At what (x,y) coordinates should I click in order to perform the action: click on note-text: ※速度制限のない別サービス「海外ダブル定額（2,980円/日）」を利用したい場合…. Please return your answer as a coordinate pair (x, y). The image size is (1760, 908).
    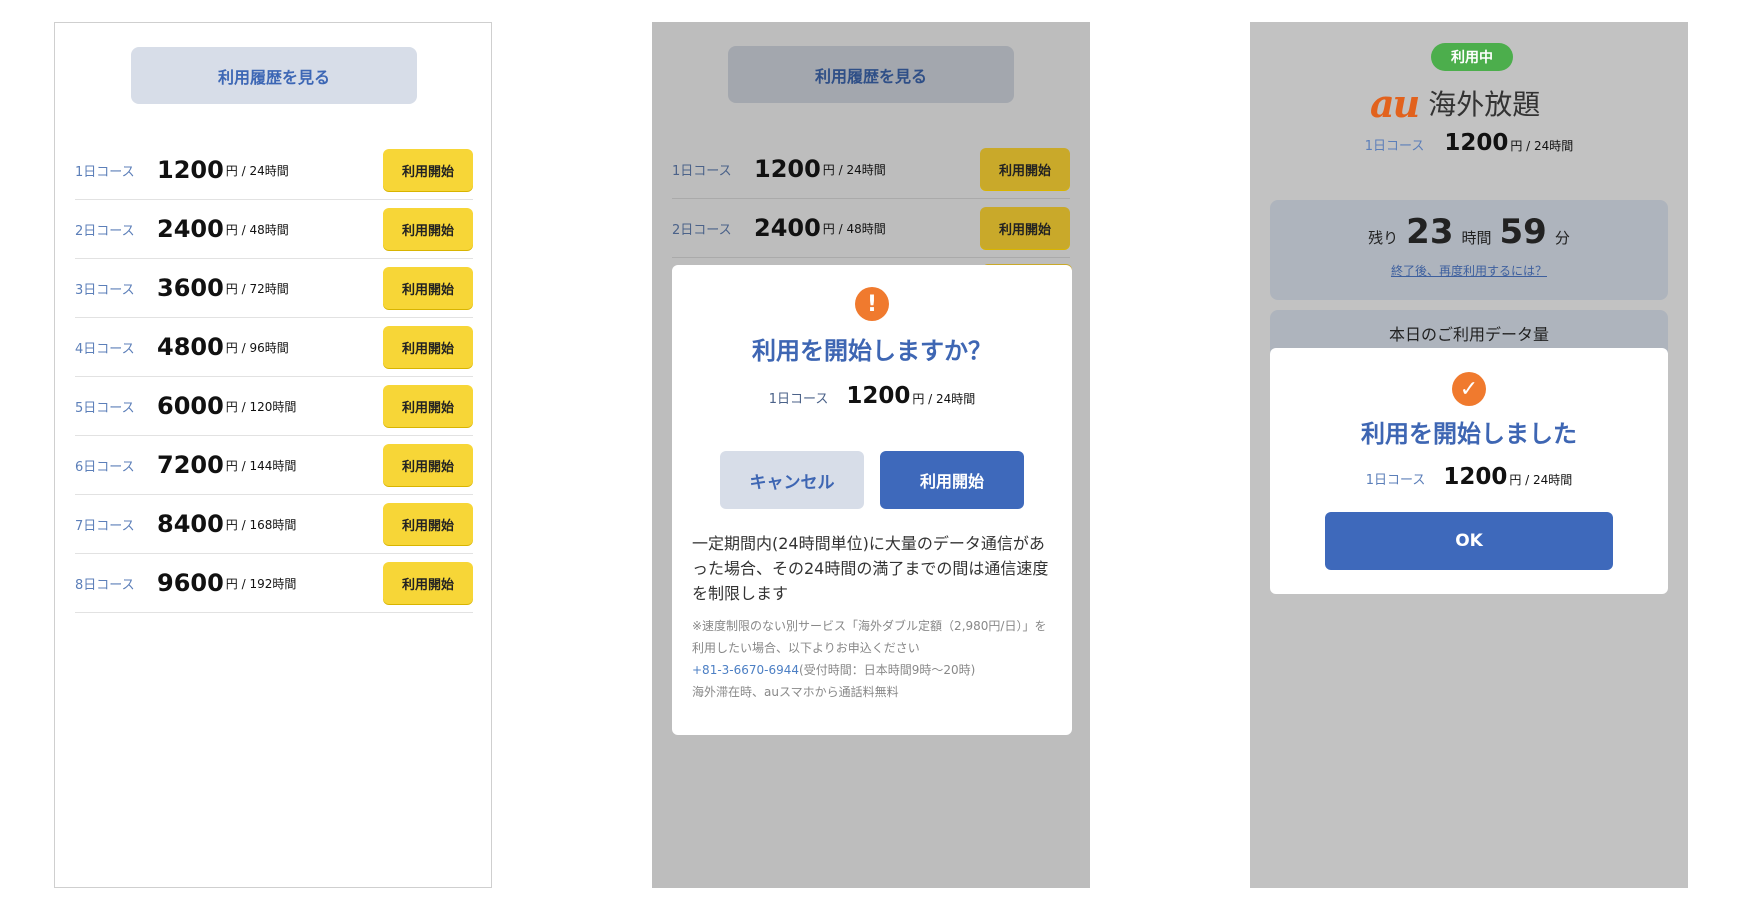
    Looking at the image, I should click on (869, 637).